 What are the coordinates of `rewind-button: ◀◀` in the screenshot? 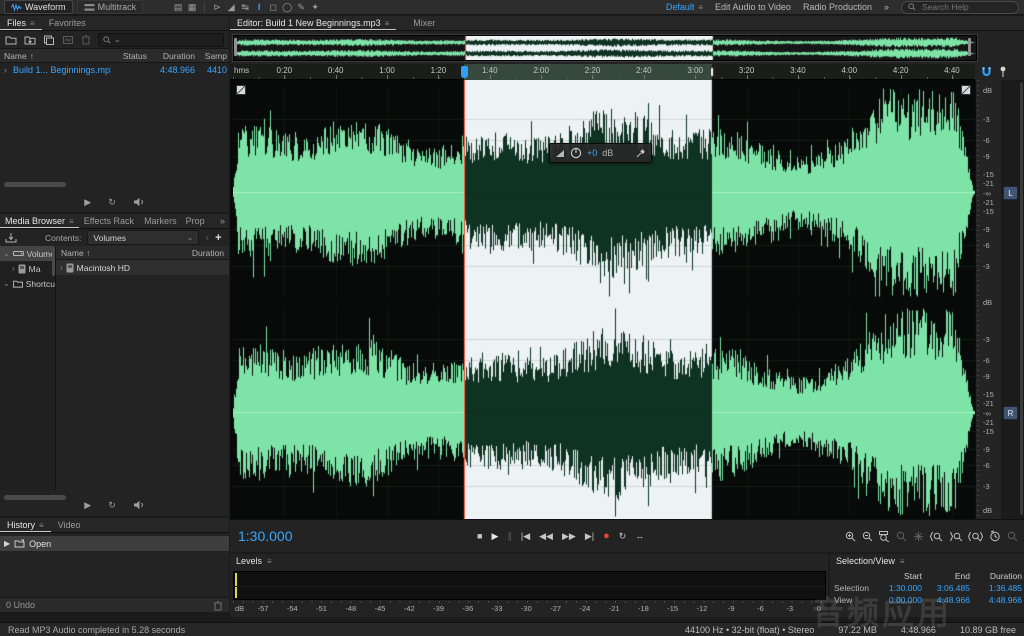 It's located at (546, 536).